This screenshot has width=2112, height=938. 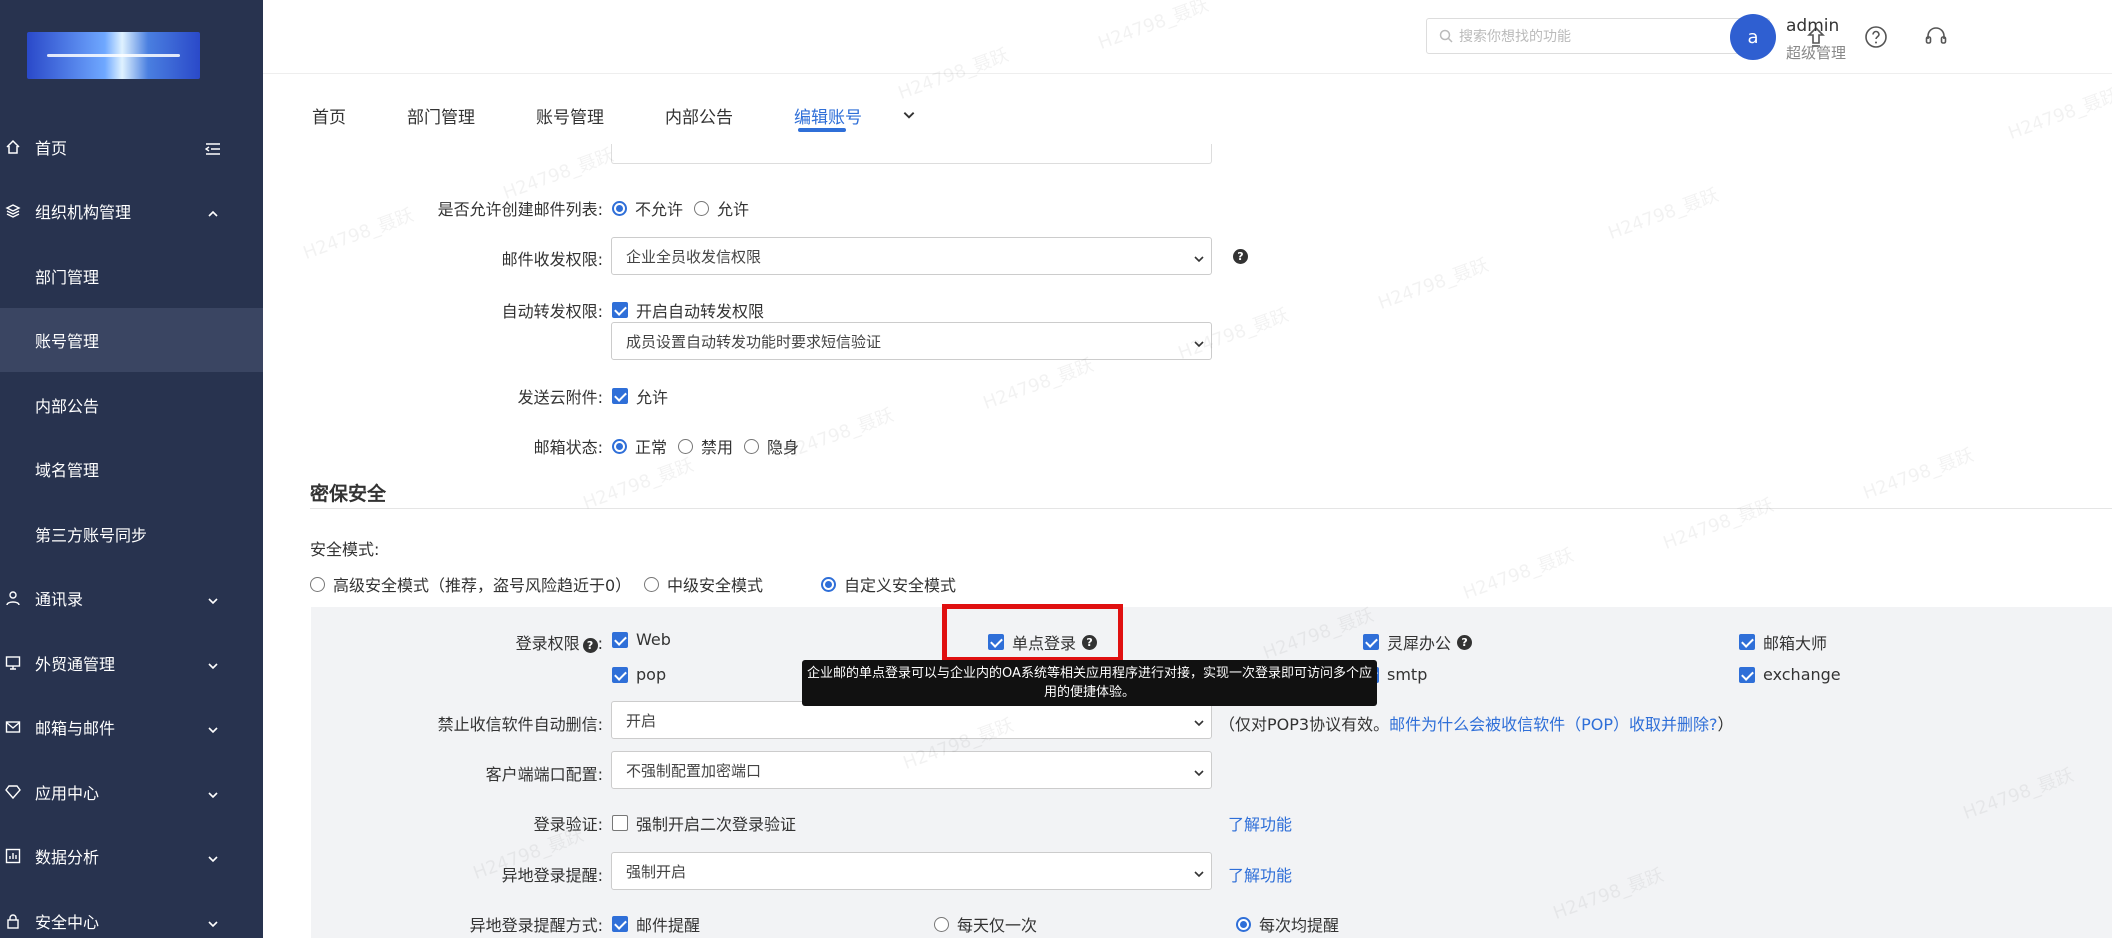 I want to click on sidebar-item-dept: 部门管理, so click(x=131, y=276).